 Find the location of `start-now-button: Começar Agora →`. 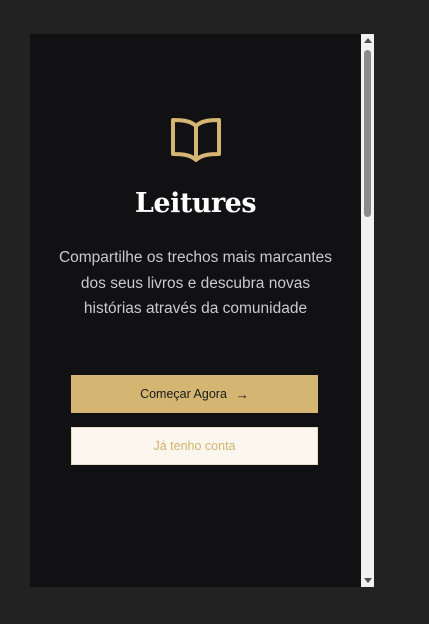

start-now-button: Começar Agora → is located at coordinates (194, 394).